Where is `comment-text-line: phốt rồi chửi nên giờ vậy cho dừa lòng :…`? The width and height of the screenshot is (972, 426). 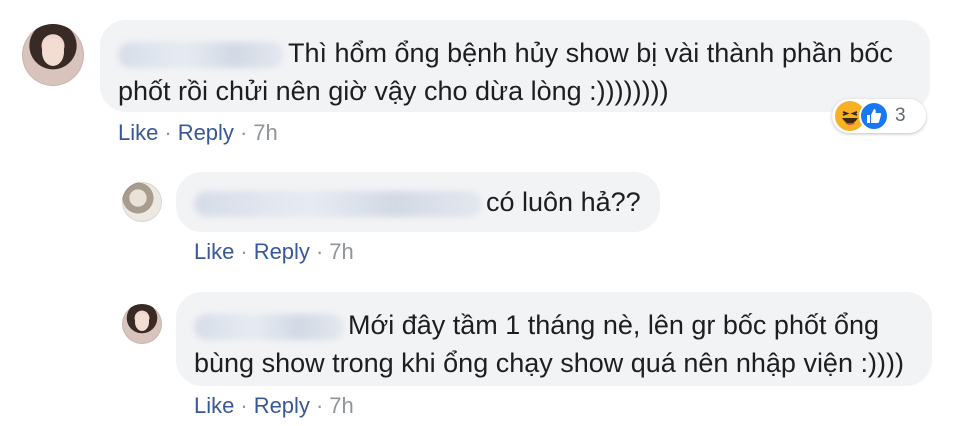 comment-text-line: phốt rồi chửi nên giờ vậy cho dừa lòng :… is located at coordinates (393, 91).